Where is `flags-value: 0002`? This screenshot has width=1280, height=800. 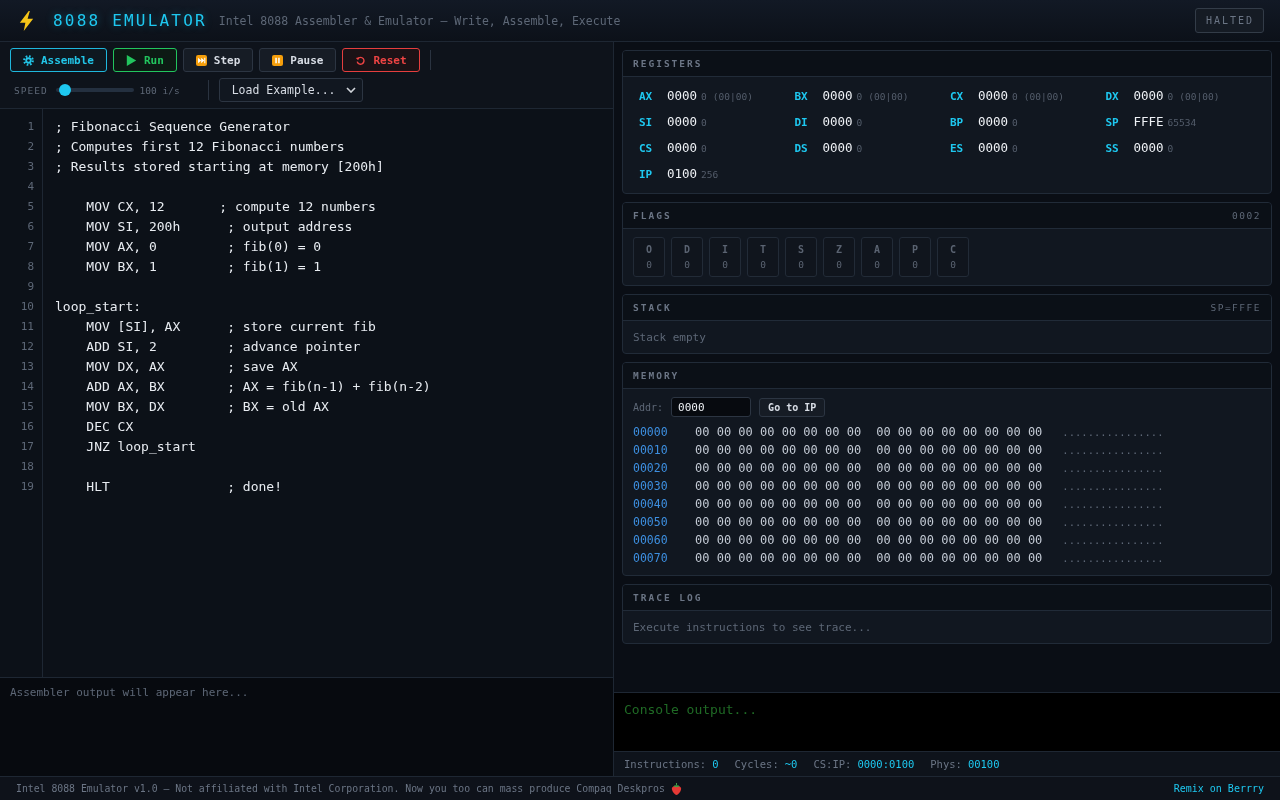
flags-value: 0002 is located at coordinates (1246, 215).